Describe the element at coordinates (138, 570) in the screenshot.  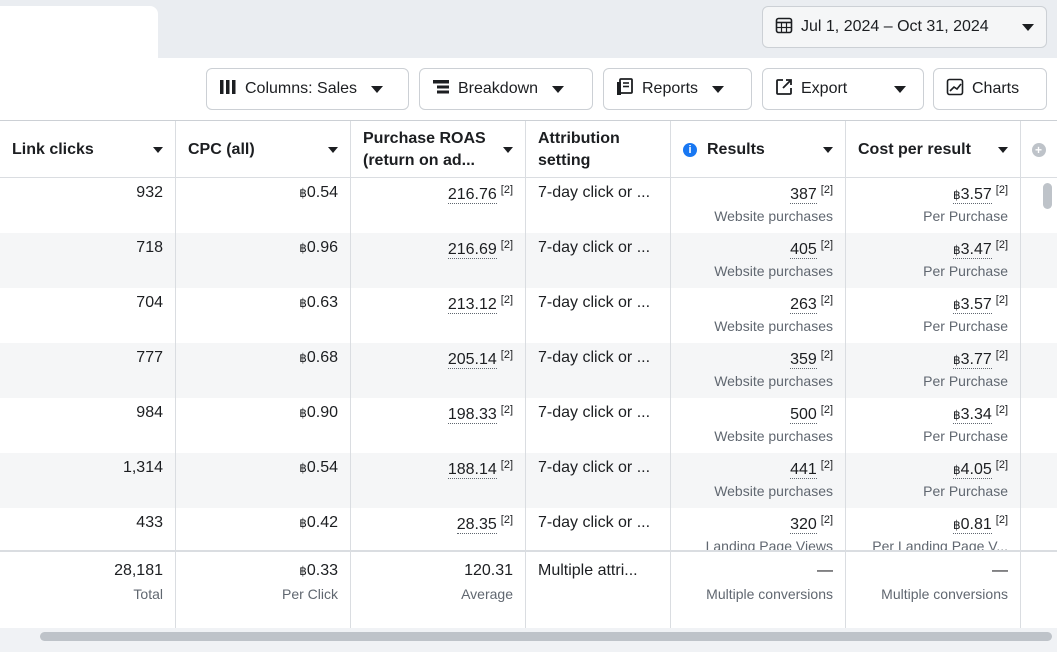
I see `total-value: 28,181` at that location.